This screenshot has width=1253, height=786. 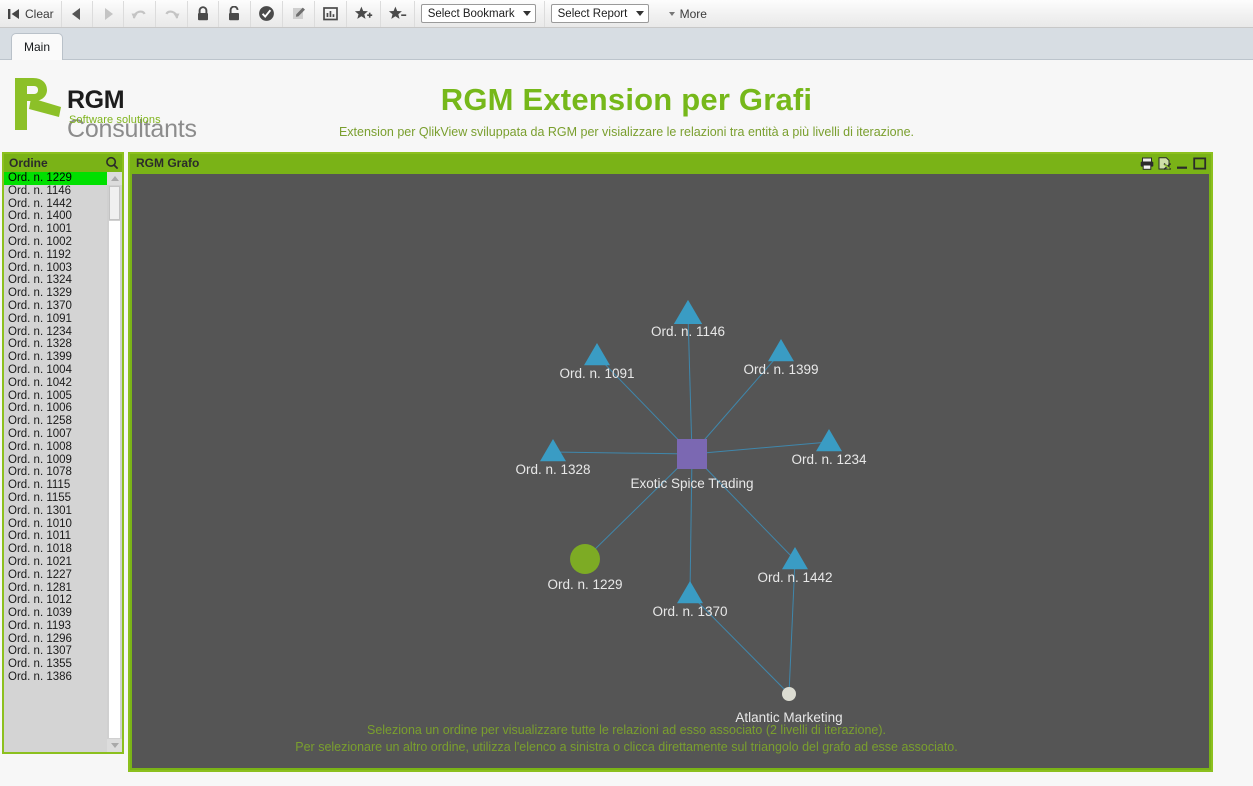 I want to click on listbox-item: Ord. n. 1400, so click(x=55, y=216).